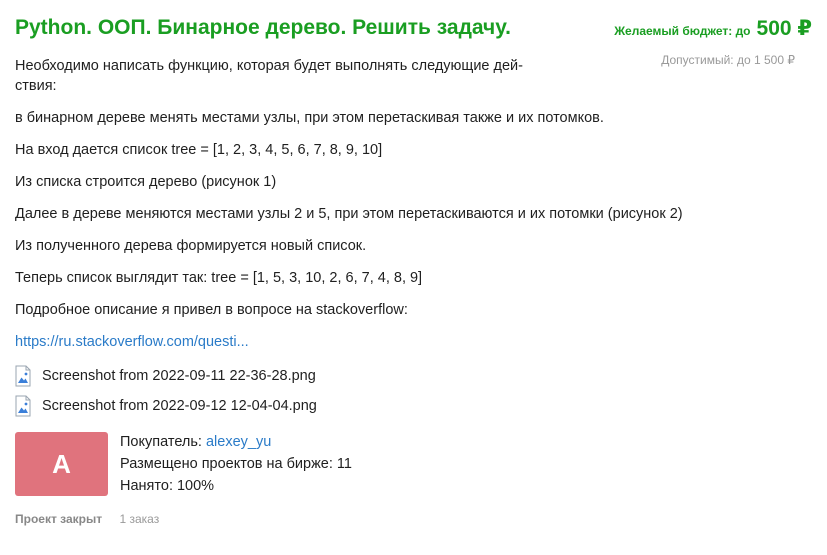 This screenshot has height=555, width=827. Describe the element at coordinates (179, 406) in the screenshot. I see `attachment-name: Screenshot from 2022-09-12 12-04-04.png` at that location.